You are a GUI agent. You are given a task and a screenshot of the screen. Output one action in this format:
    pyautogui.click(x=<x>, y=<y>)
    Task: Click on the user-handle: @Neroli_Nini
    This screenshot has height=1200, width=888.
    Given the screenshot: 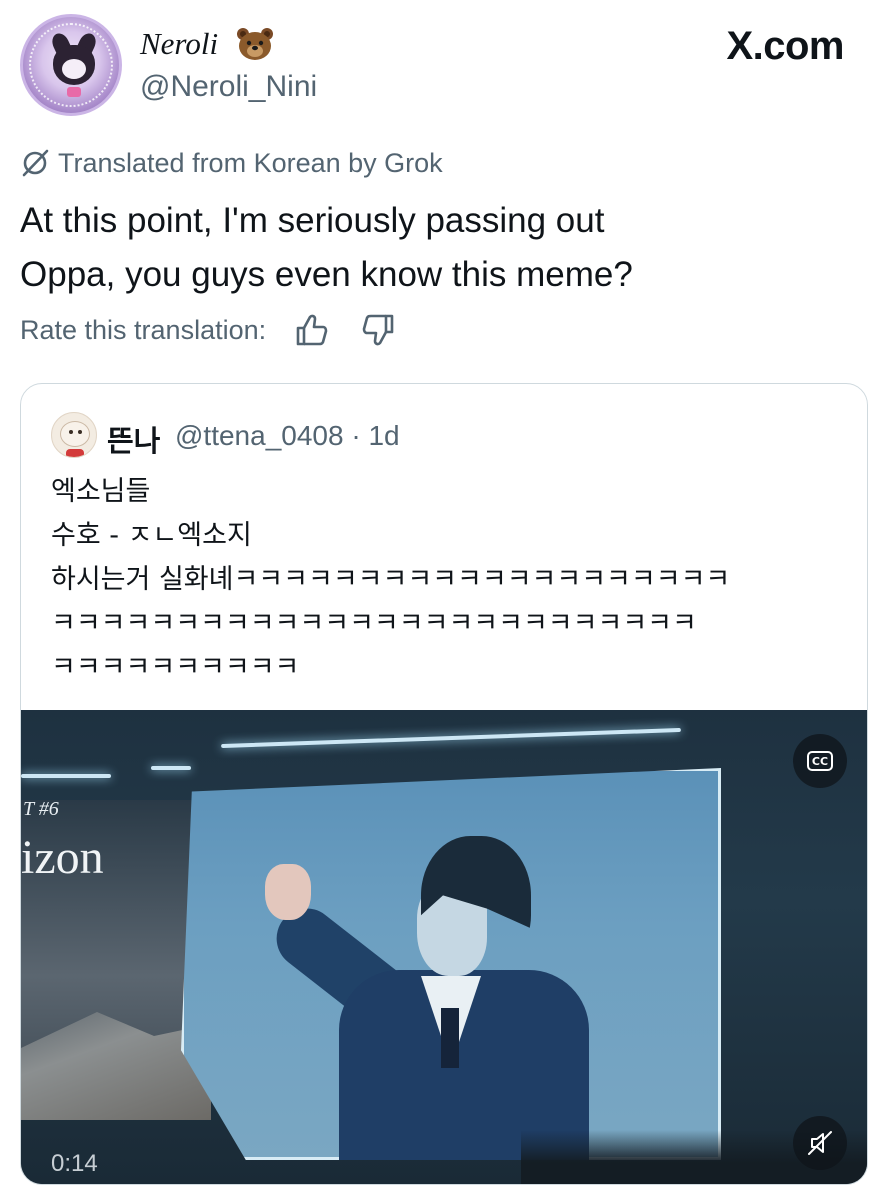 What is the action you would take?
    pyautogui.click(x=228, y=87)
    